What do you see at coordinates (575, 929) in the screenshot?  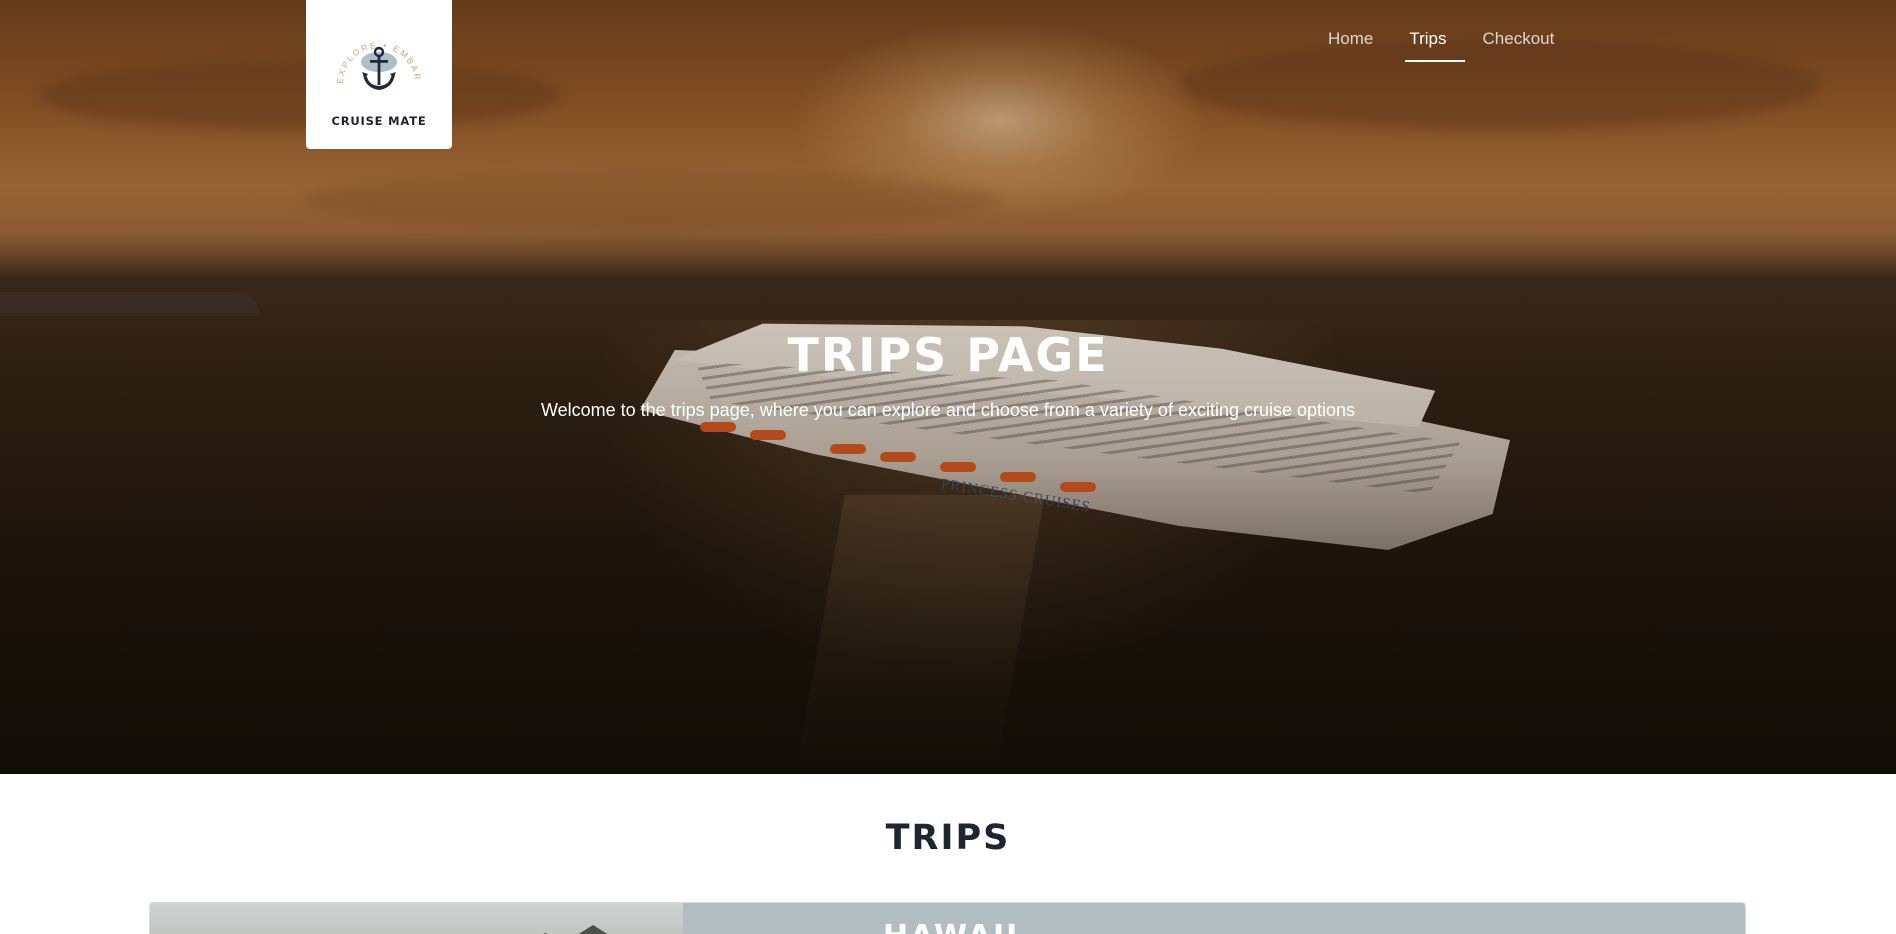 I see `trip-image-mountain` at bounding box center [575, 929].